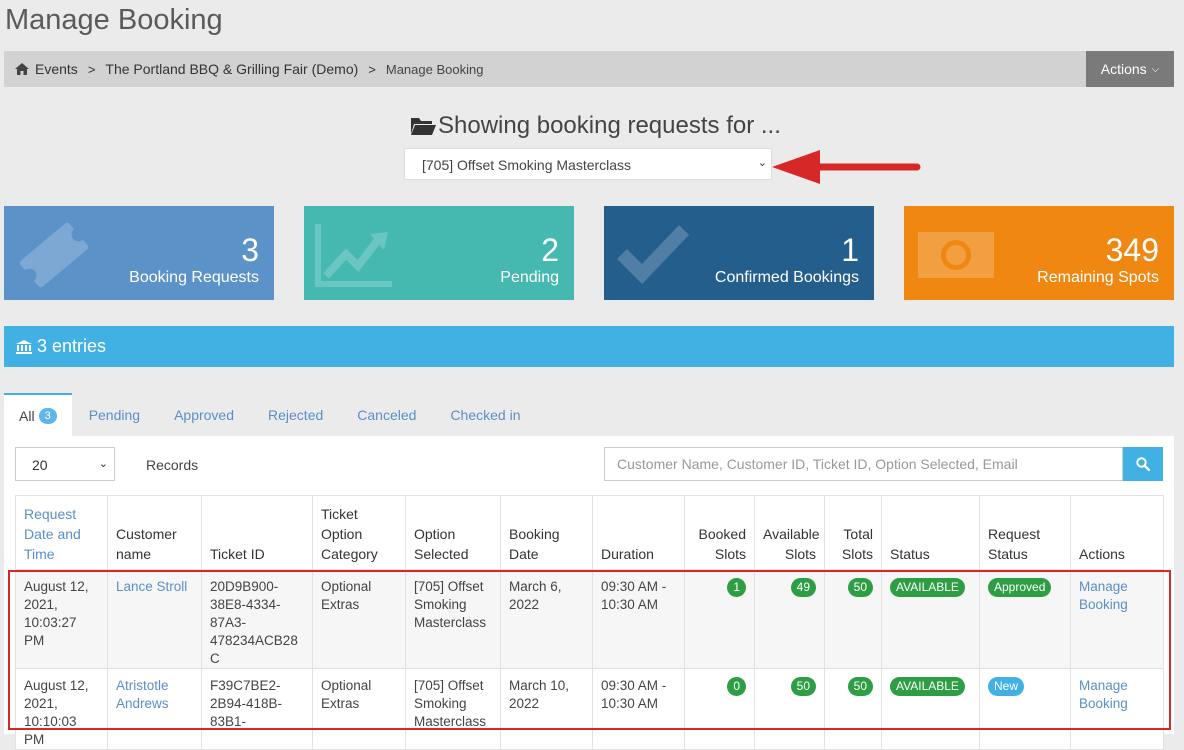 This screenshot has height=750, width=1184. I want to click on request-status-badge: New, so click(1006, 686).